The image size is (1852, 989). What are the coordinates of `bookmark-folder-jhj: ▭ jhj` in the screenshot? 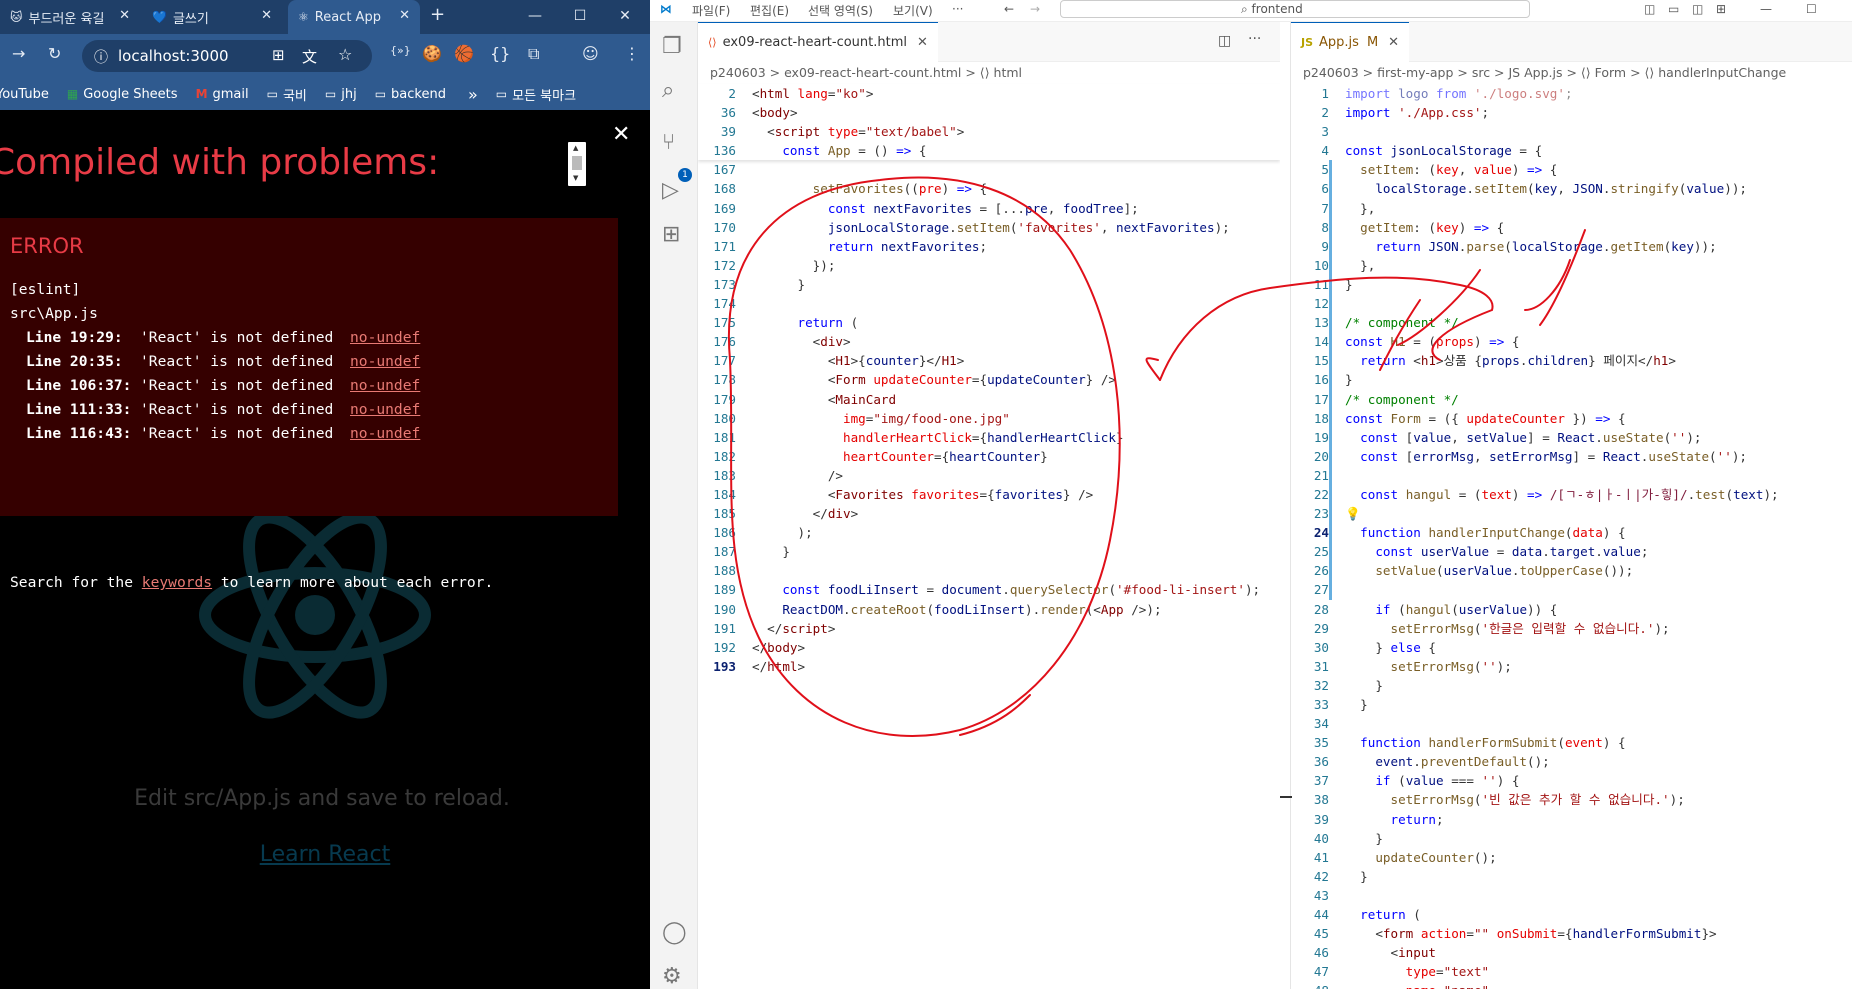 It's located at (341, 94).